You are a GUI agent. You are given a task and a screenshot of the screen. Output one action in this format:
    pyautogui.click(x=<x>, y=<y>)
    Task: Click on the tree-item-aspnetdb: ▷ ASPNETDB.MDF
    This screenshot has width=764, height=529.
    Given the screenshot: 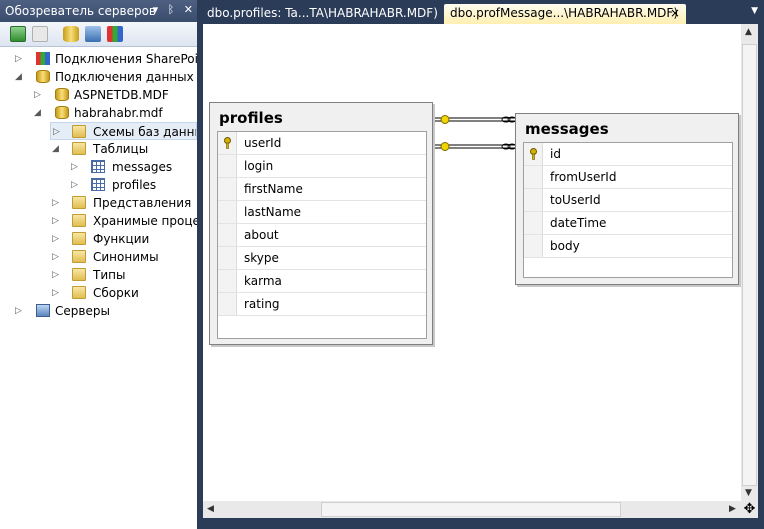 What is the action you would take?
    pyautogui.click(x=98, y=95)
    